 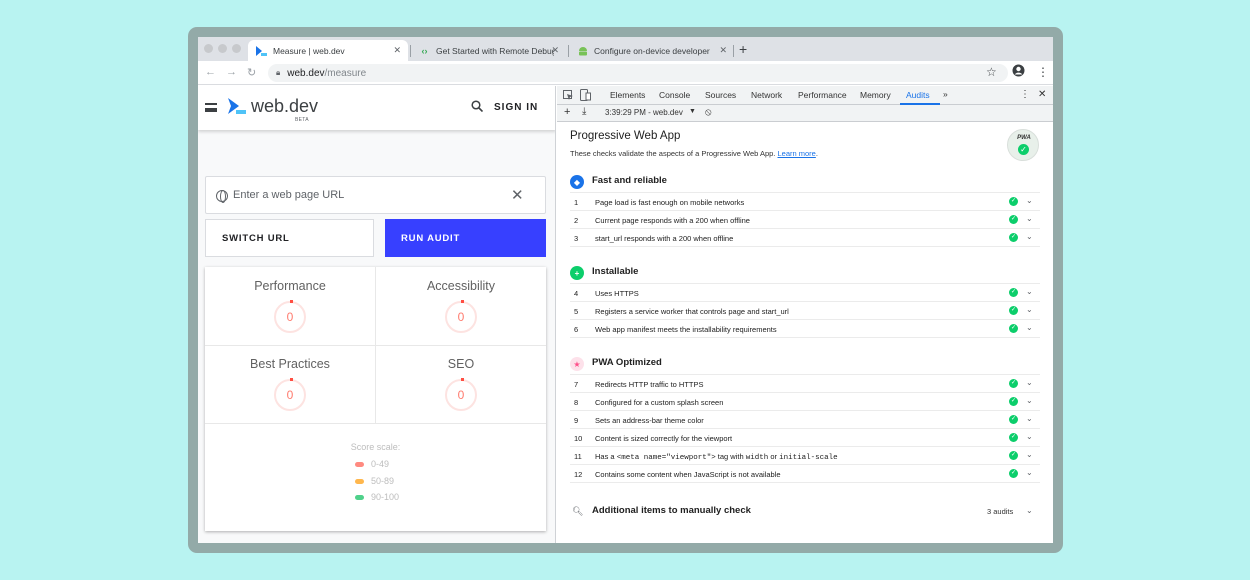 I want to click on back-arrow-icon: ←, so click(x=210, y=72).